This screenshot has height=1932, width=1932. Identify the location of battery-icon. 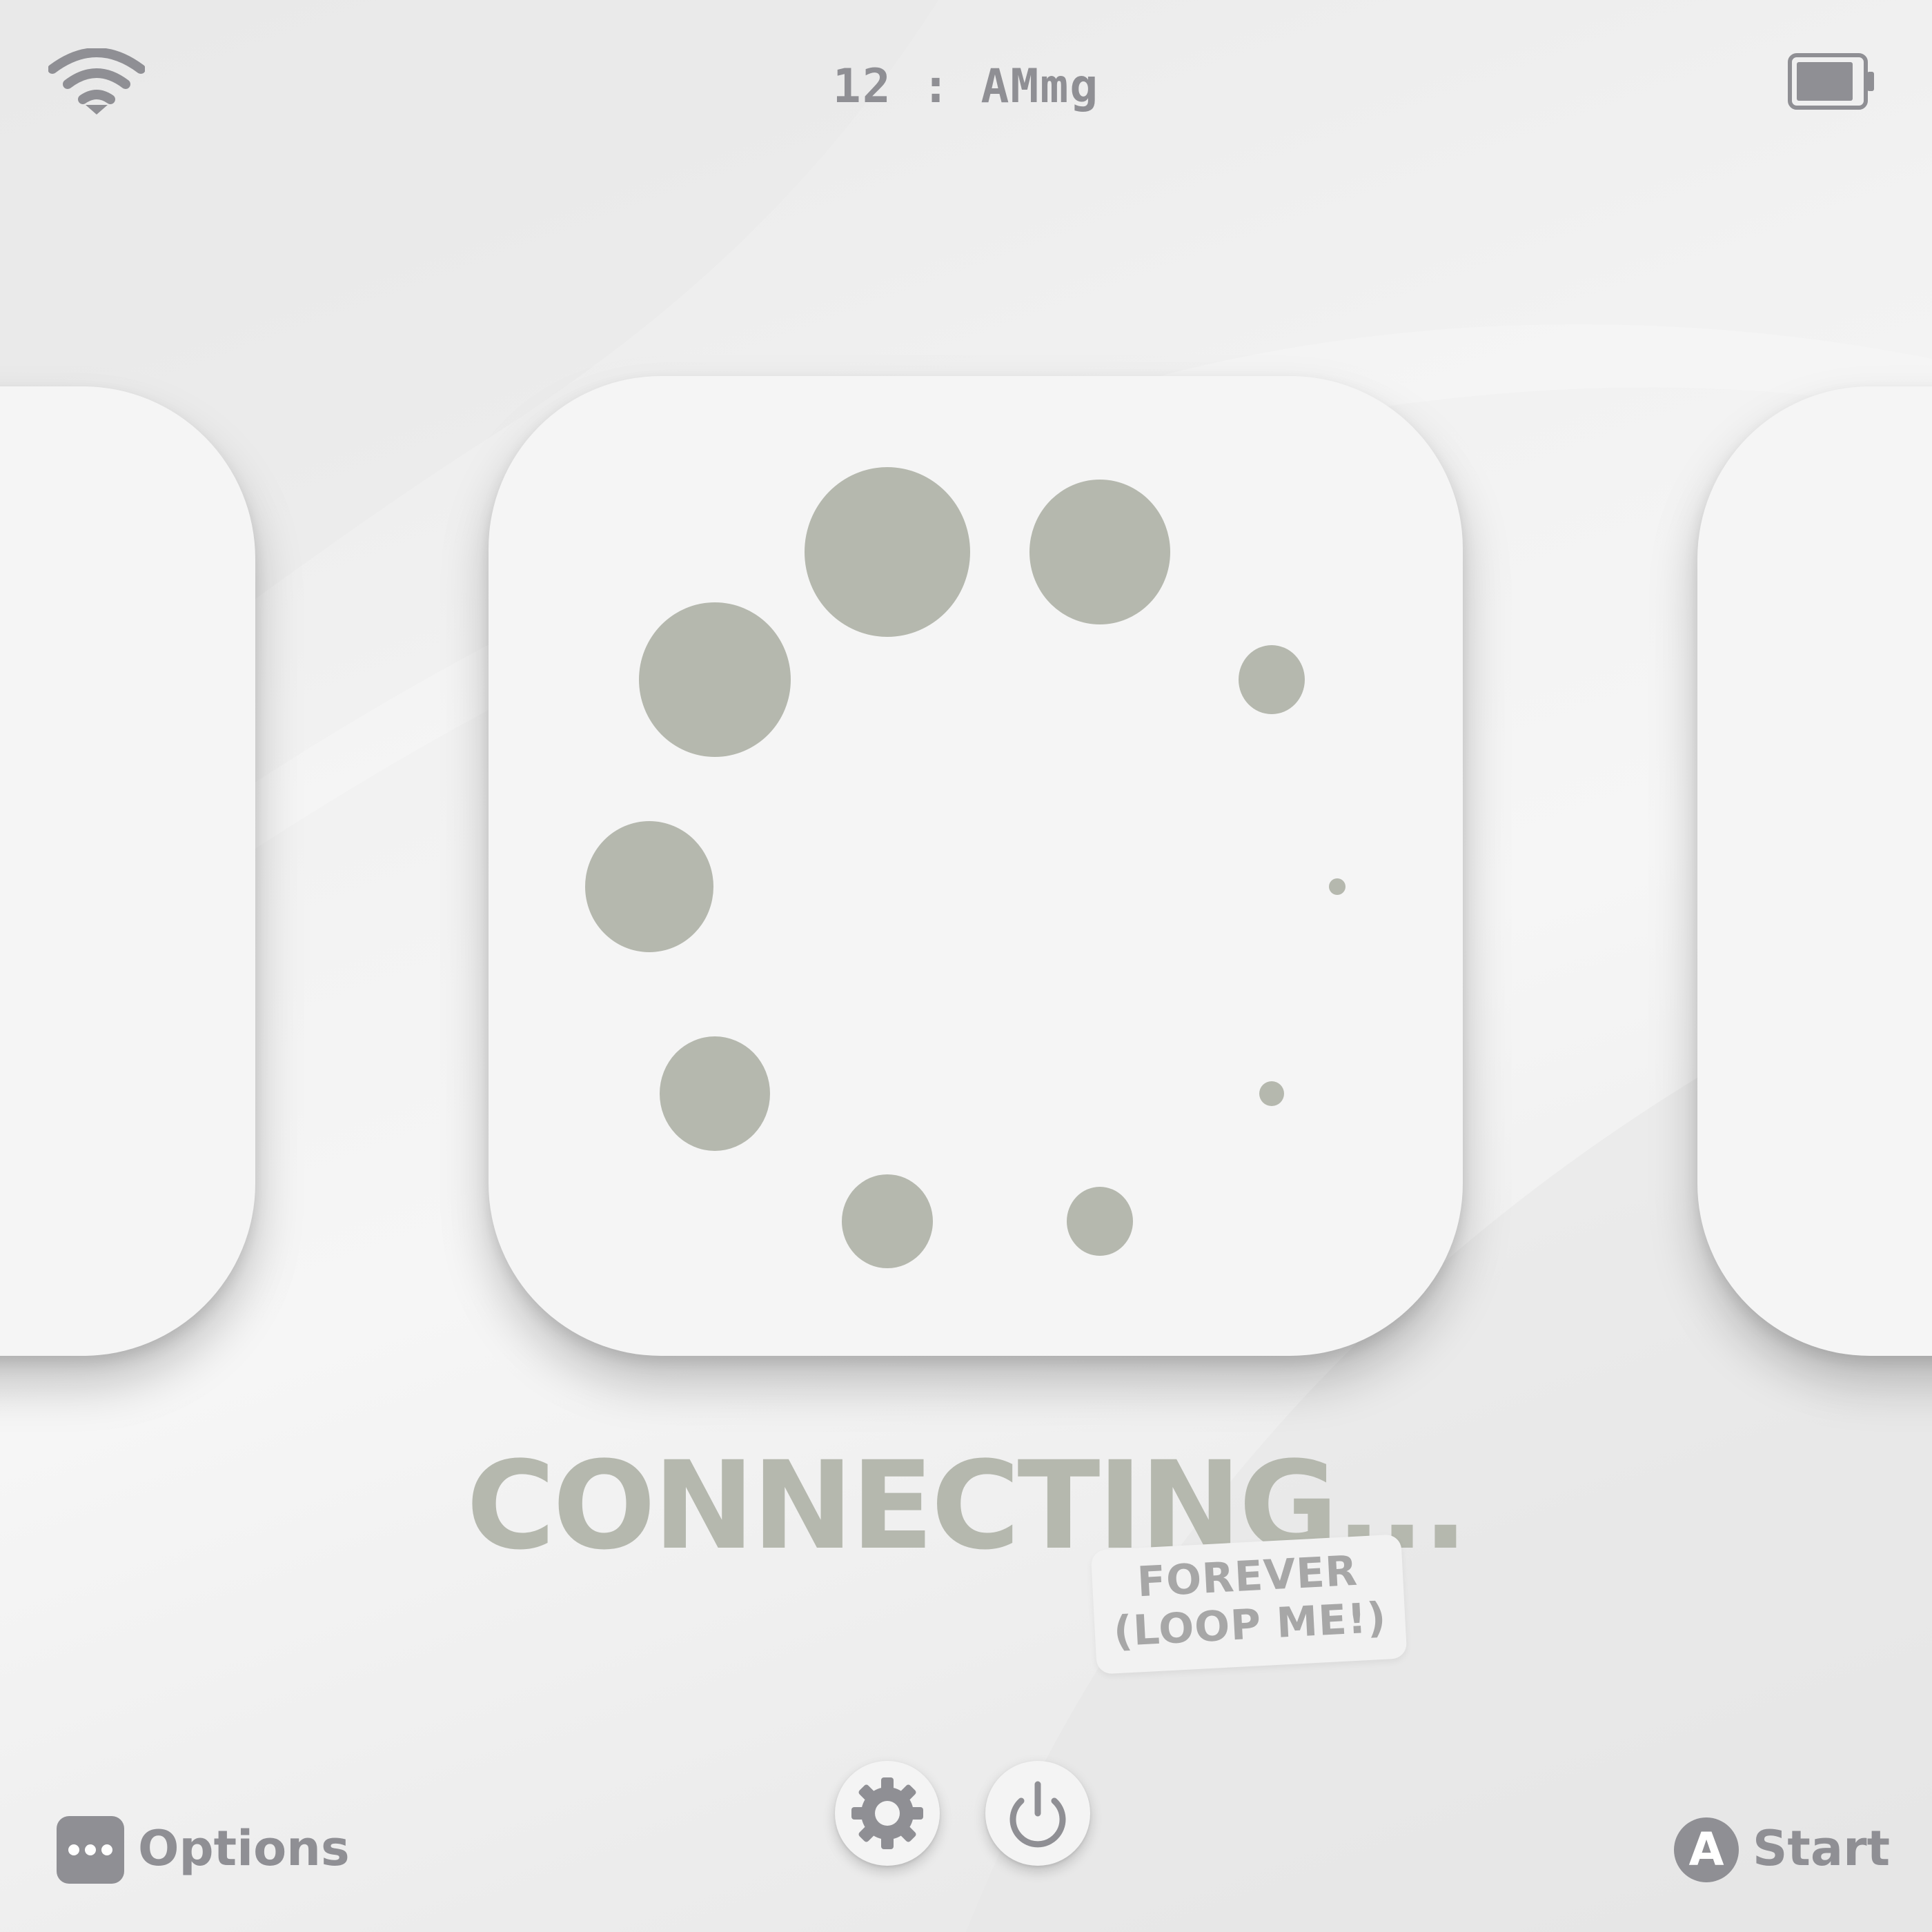
(1831, 81).